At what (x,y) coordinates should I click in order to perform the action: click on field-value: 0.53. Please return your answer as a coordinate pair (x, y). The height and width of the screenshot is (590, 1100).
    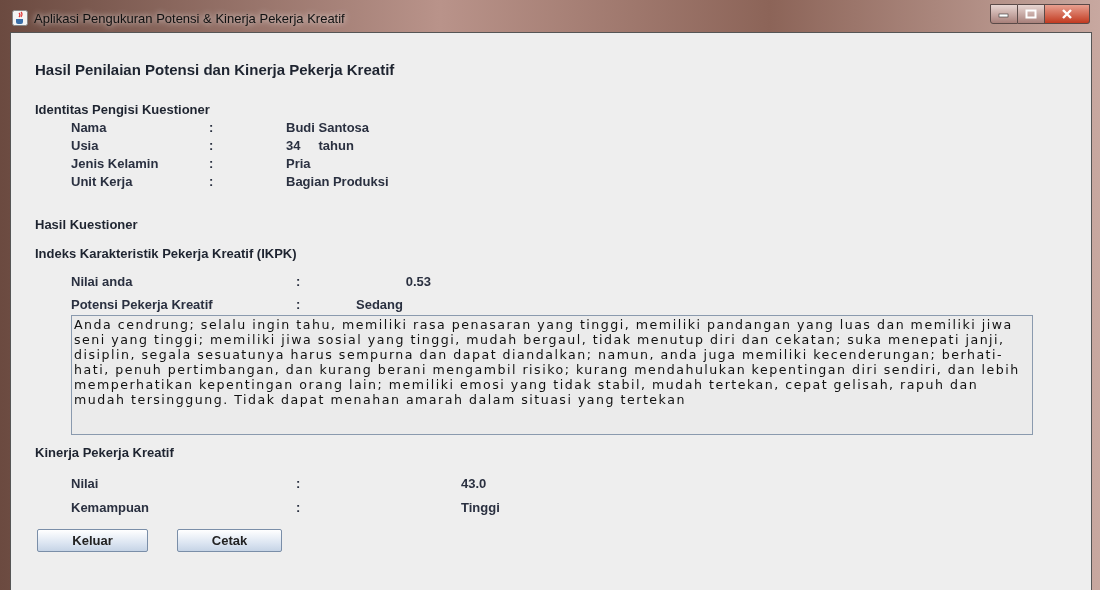
    Looking at the image, I should click on (417, 281).